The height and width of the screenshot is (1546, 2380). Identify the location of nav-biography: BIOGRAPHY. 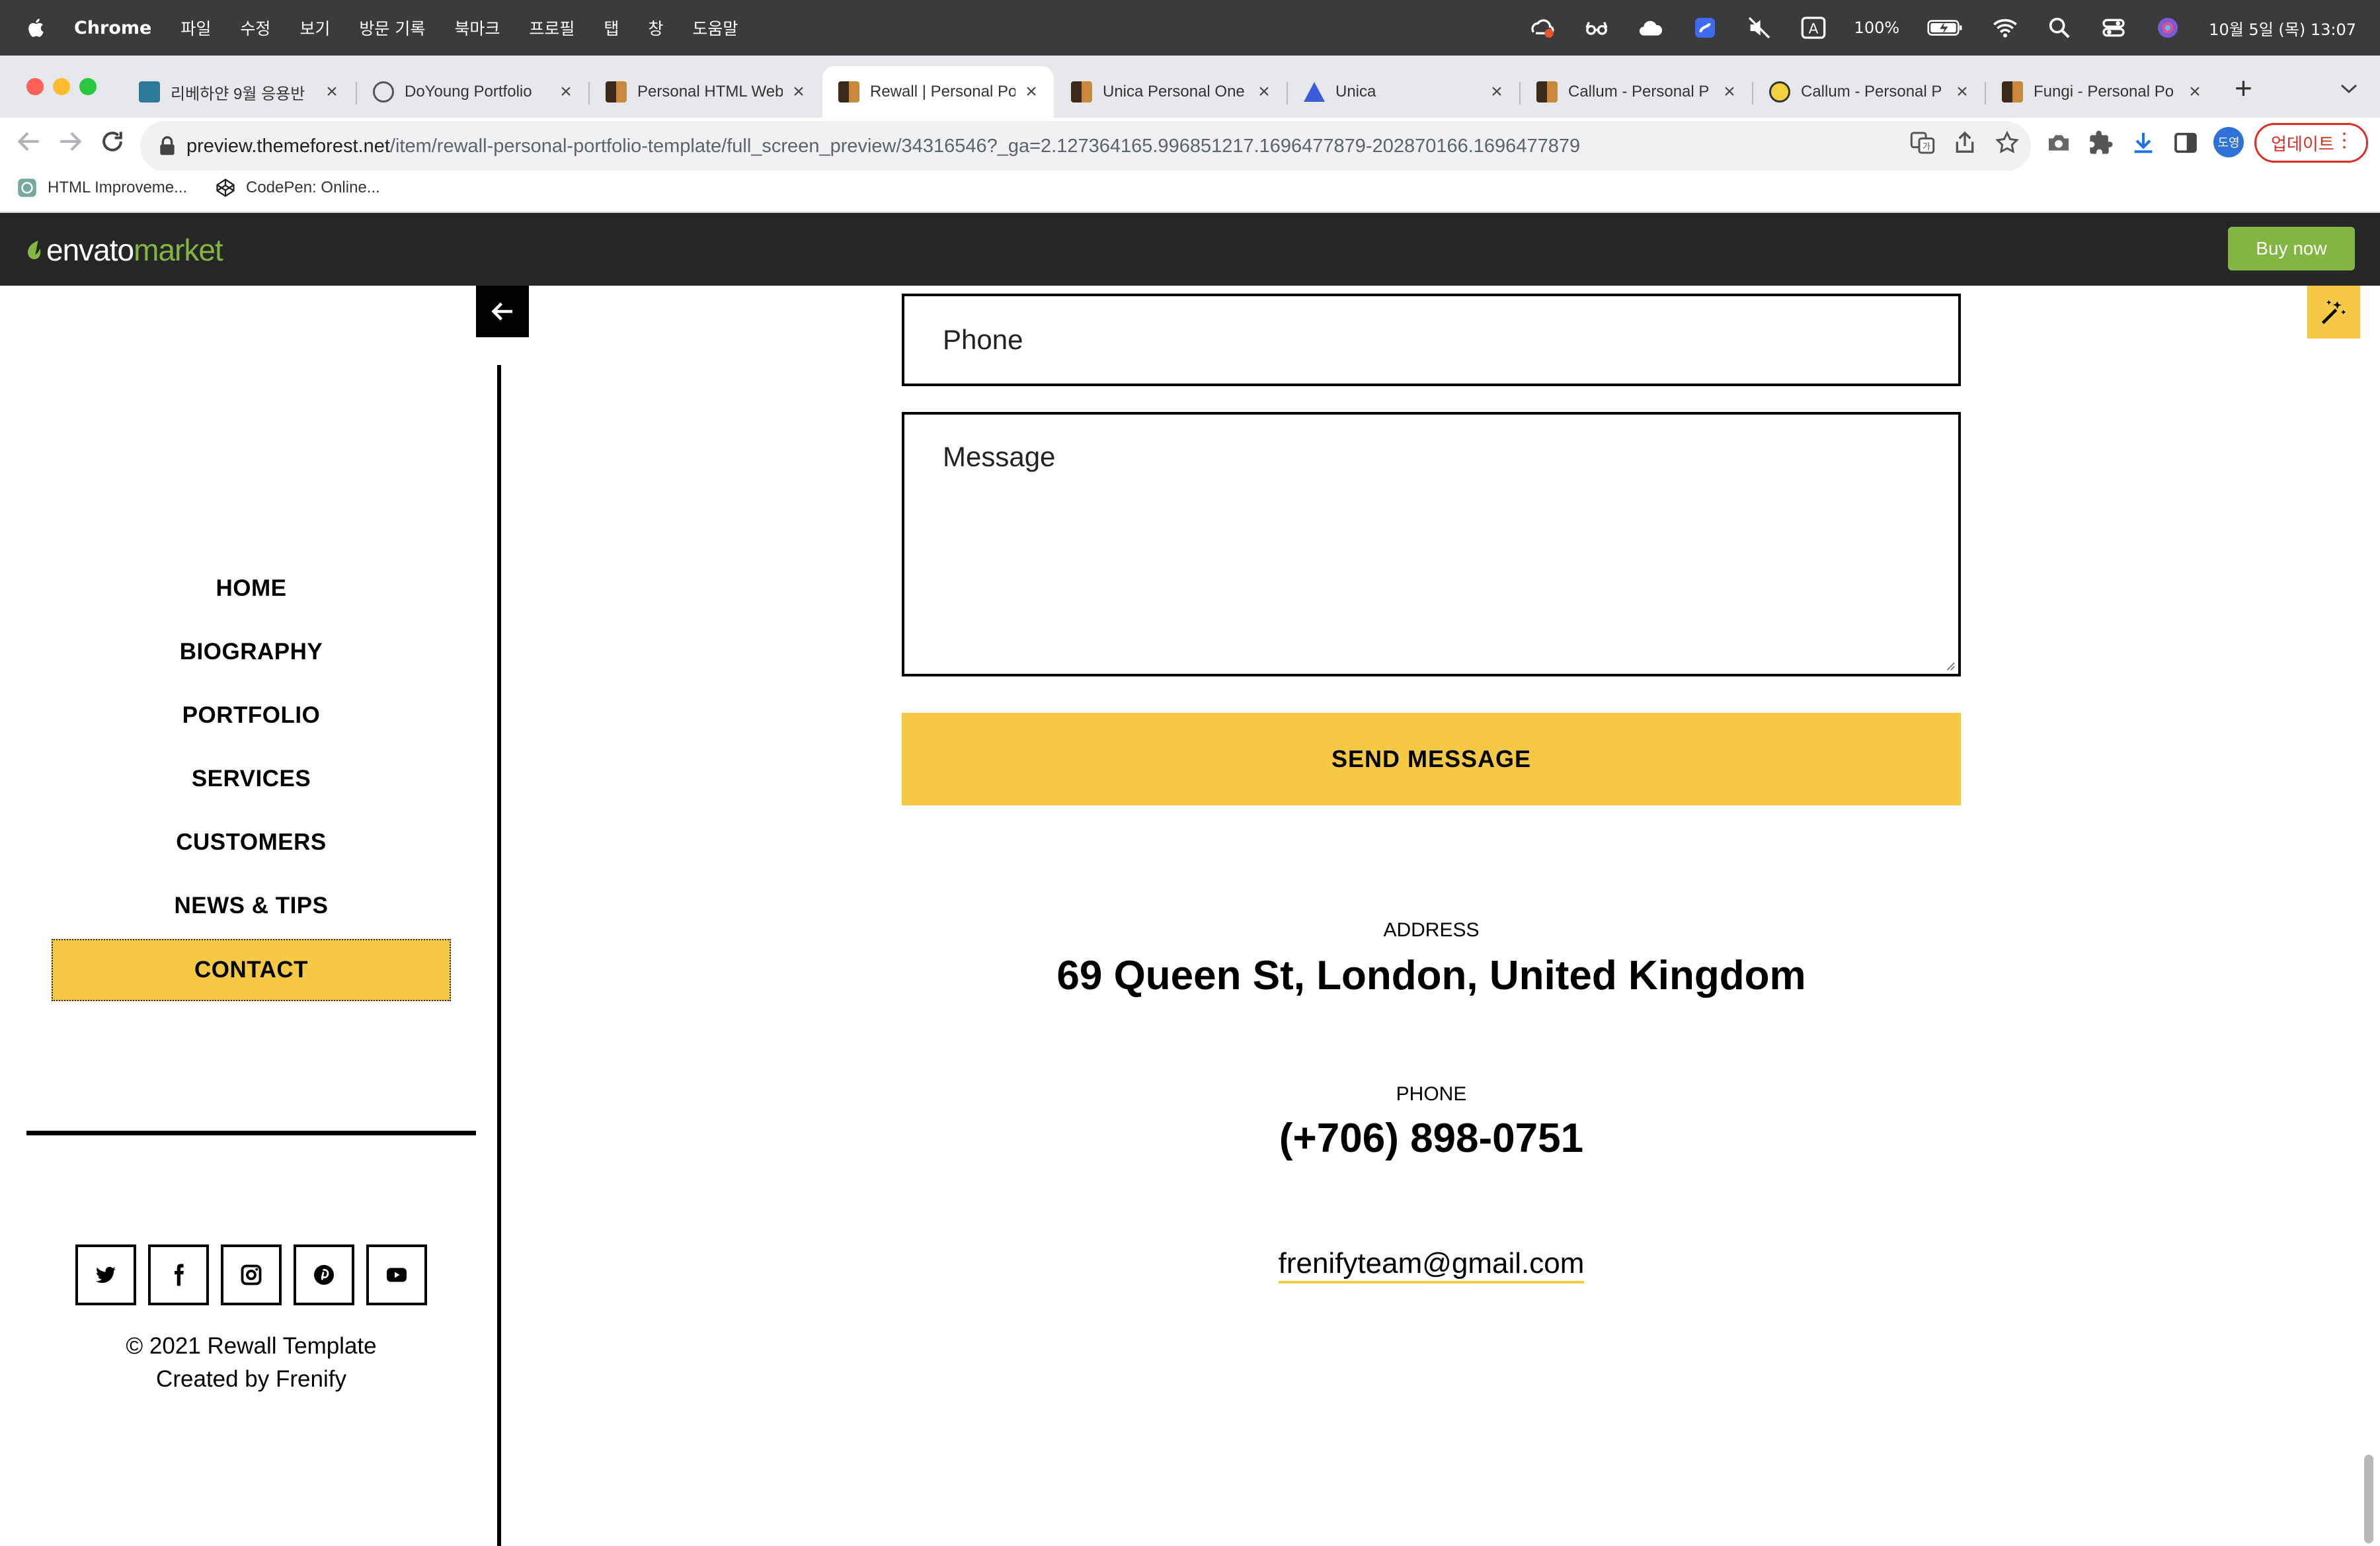
(251, 652).